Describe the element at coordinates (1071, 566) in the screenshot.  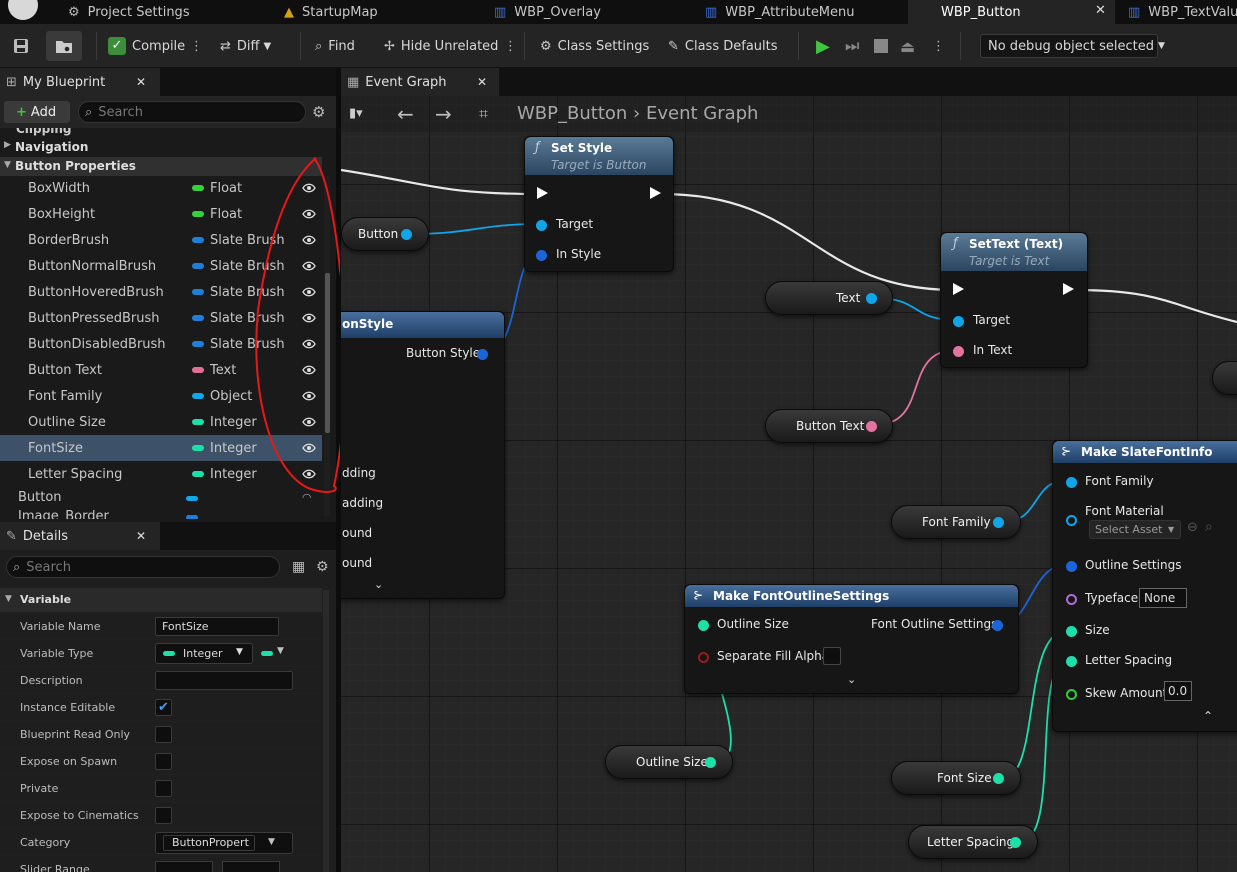
I see `outline-settings-pin` at that location.